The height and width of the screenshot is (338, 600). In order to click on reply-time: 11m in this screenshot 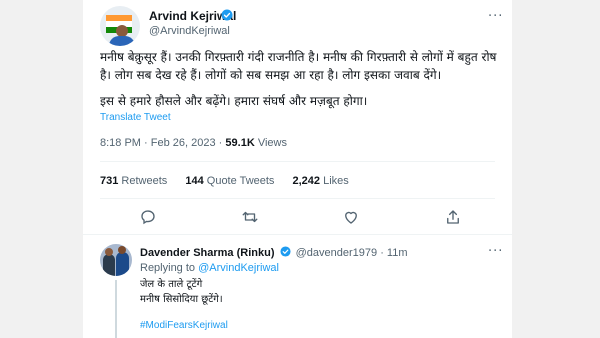, I will do `click(397, 253)`.